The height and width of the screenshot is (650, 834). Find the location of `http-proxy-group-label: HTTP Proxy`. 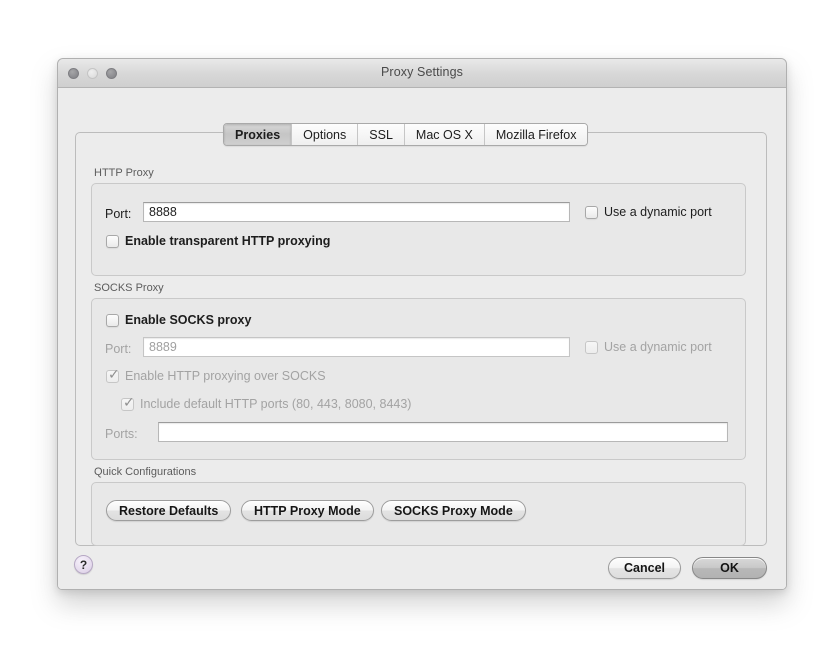

http-proxy-group-label: HTTP Proxy is located at coordinates (124, 173).